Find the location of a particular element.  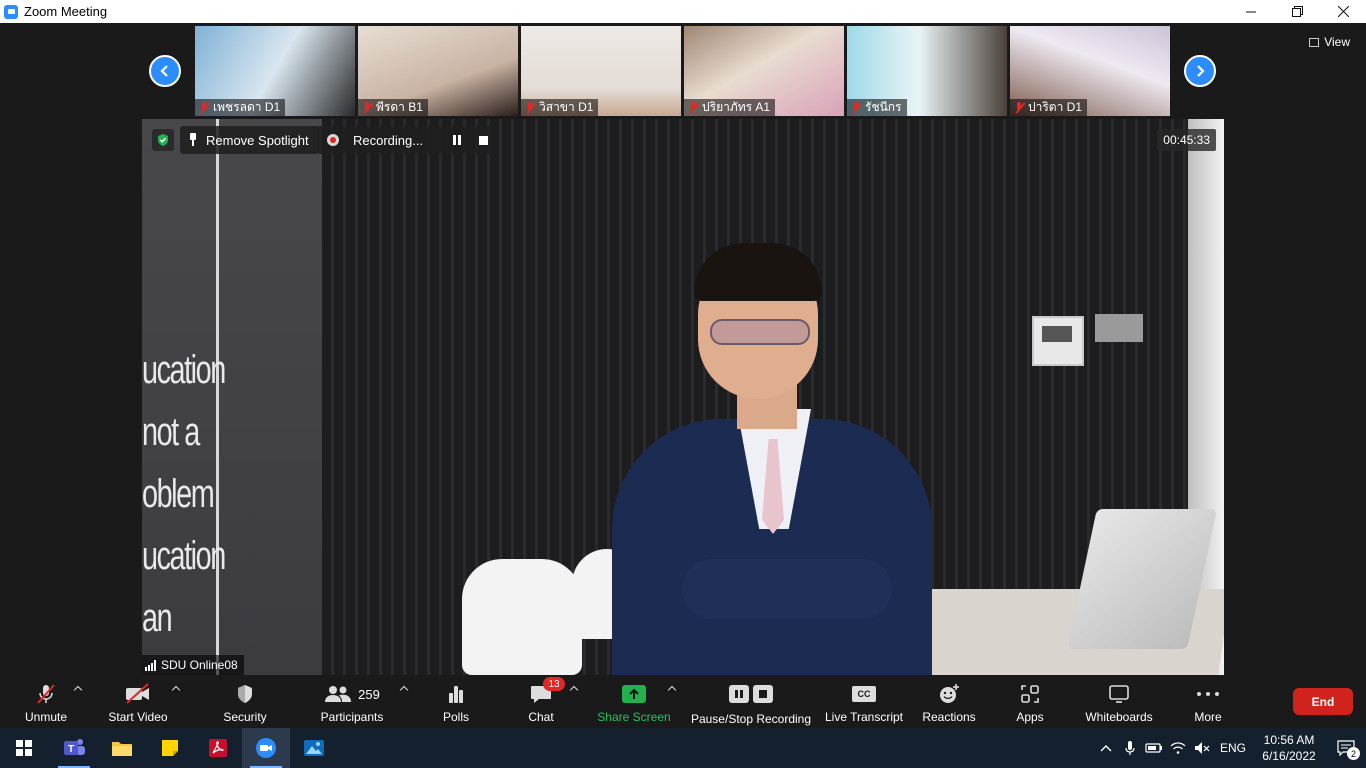

pause-stop-recording-label: Pause/Stop Recording is located at coordinates (751, 719).